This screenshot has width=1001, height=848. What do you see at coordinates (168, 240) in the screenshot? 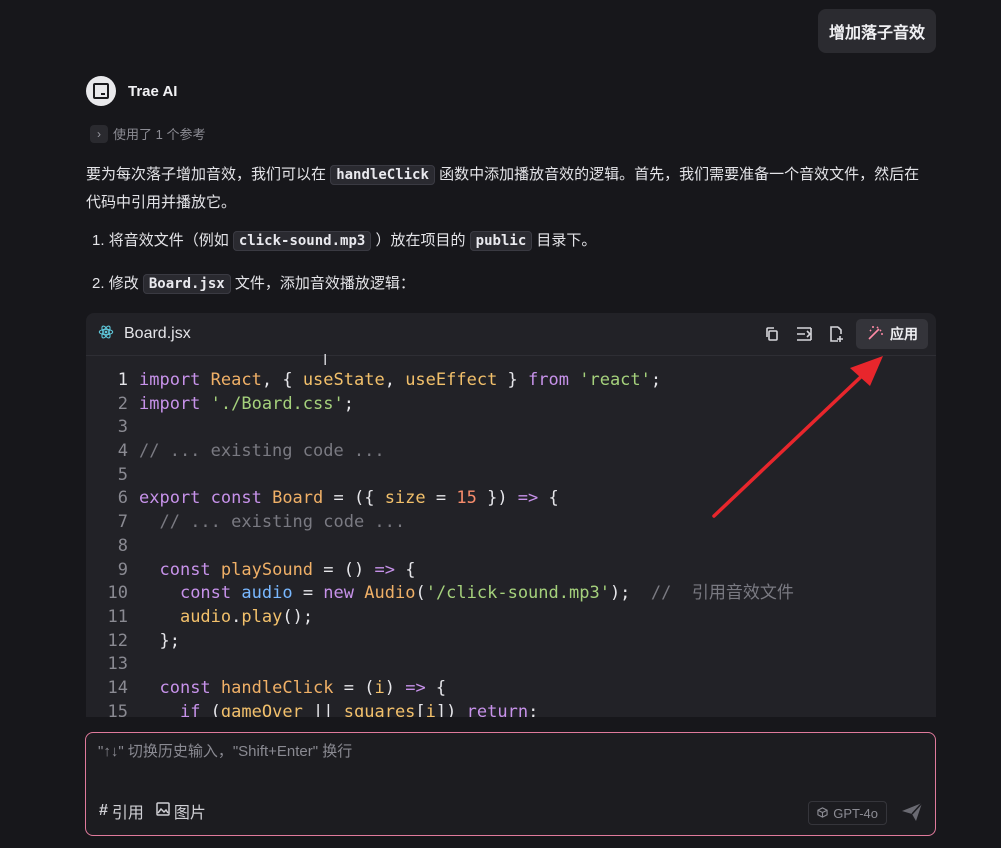
I see `step-1-text-a: 将音效文件（例如` at bounding box center [168, 240].